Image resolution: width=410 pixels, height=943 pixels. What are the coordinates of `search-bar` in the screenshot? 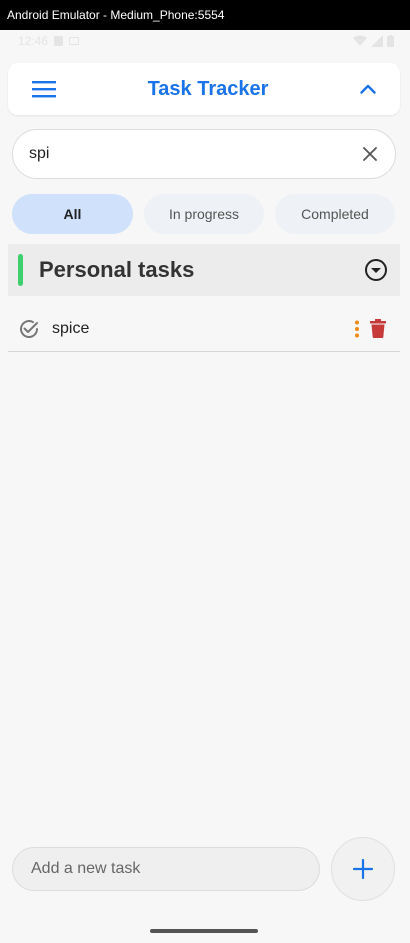 It's located at (204, 154).